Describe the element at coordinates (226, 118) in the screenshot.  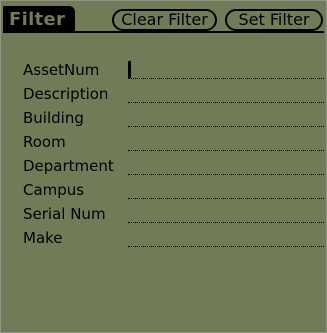
I see `building-field` at that location.